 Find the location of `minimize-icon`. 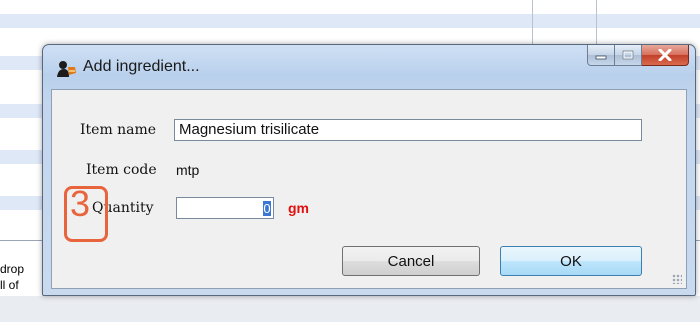

minimize-icon is located at coordinates (601, 57).